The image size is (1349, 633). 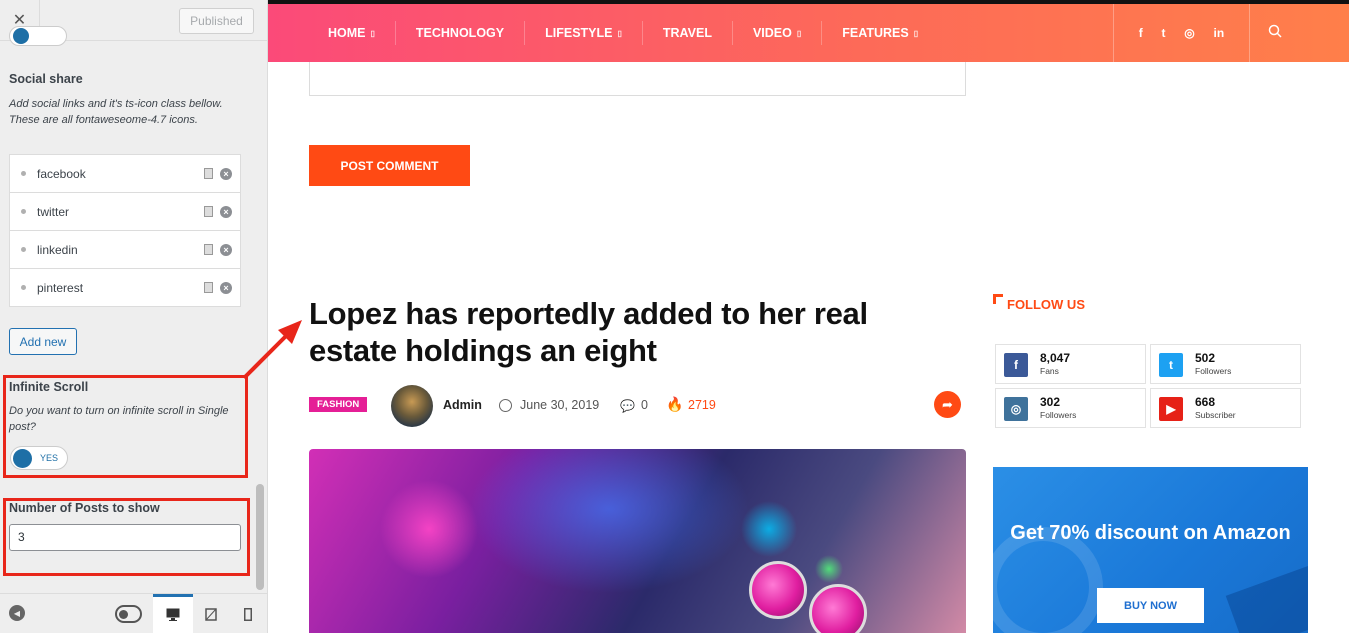 I want to click on category-badge: FASHION, so click(x=338, y=404).